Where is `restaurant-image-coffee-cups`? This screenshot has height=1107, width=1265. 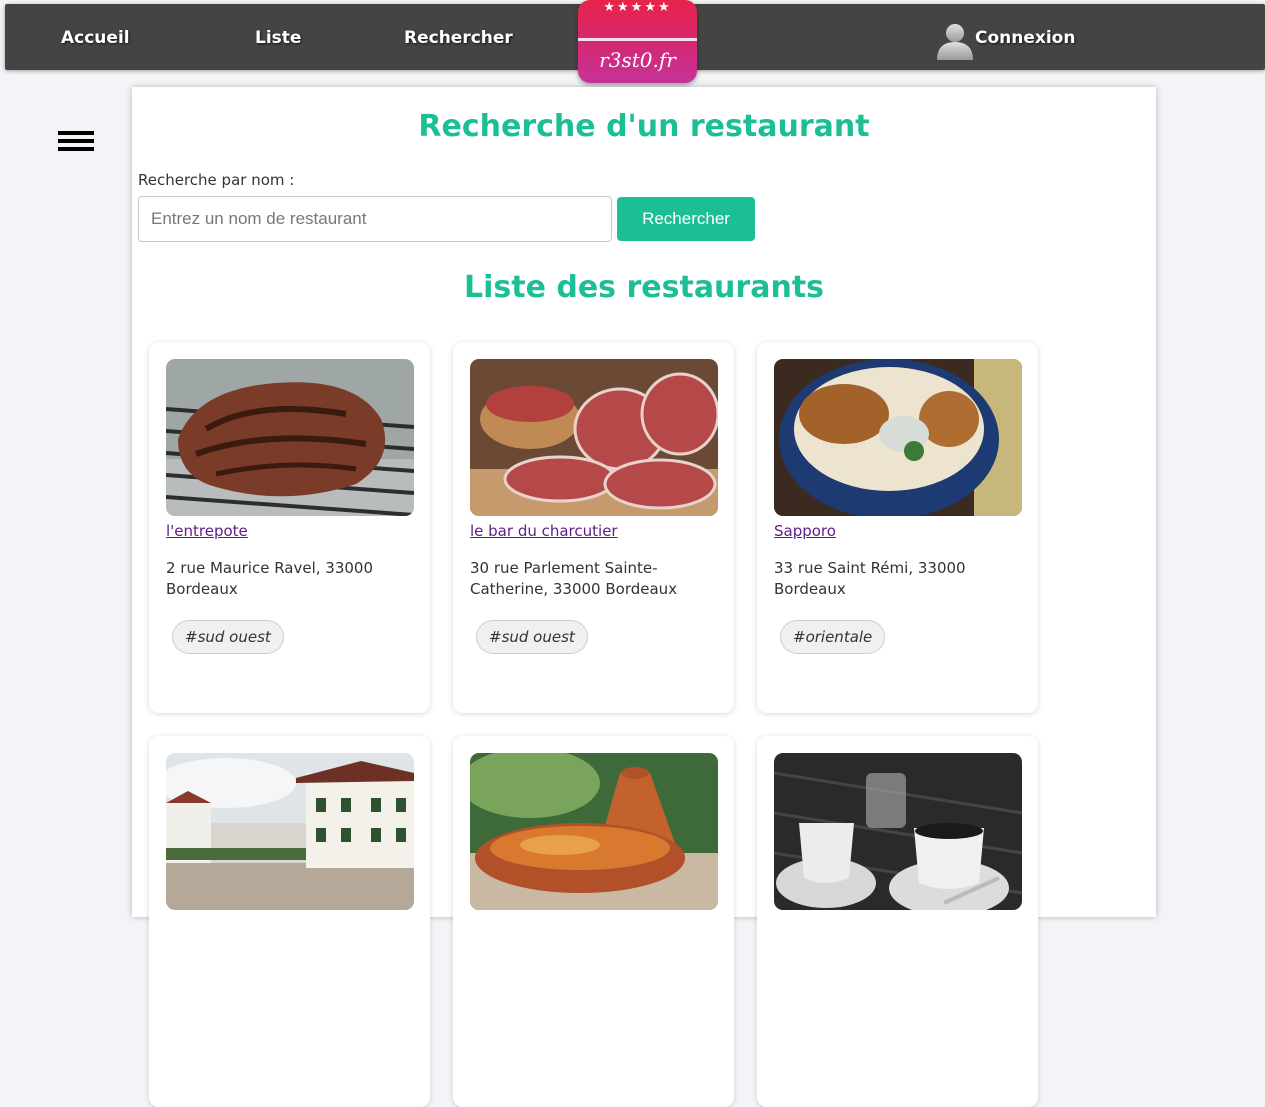
restaurant-image-coffee-cups is located at coordinates (898, 831).